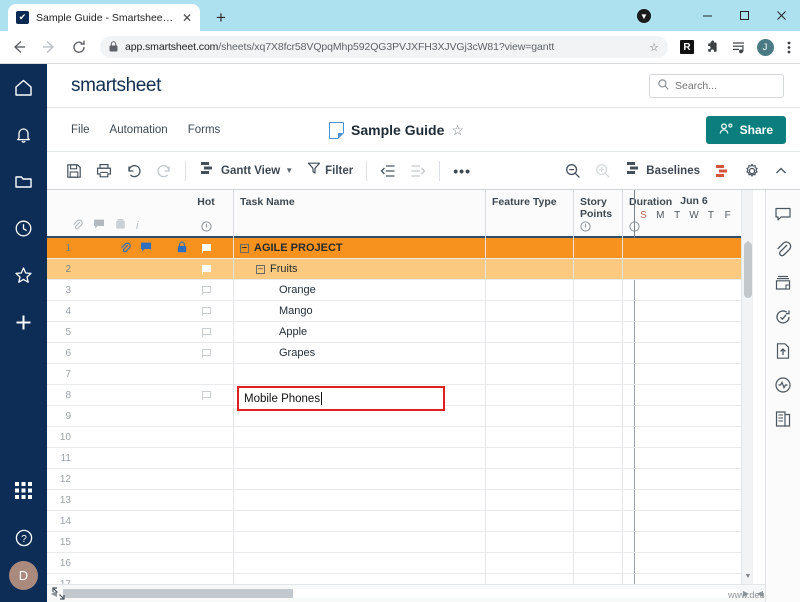 This screenshot has height=602, width=800. What do you see at coordinates (783, 385) in the screenshot?
I see `activity-log-icon` at bounding box center [783, 385].